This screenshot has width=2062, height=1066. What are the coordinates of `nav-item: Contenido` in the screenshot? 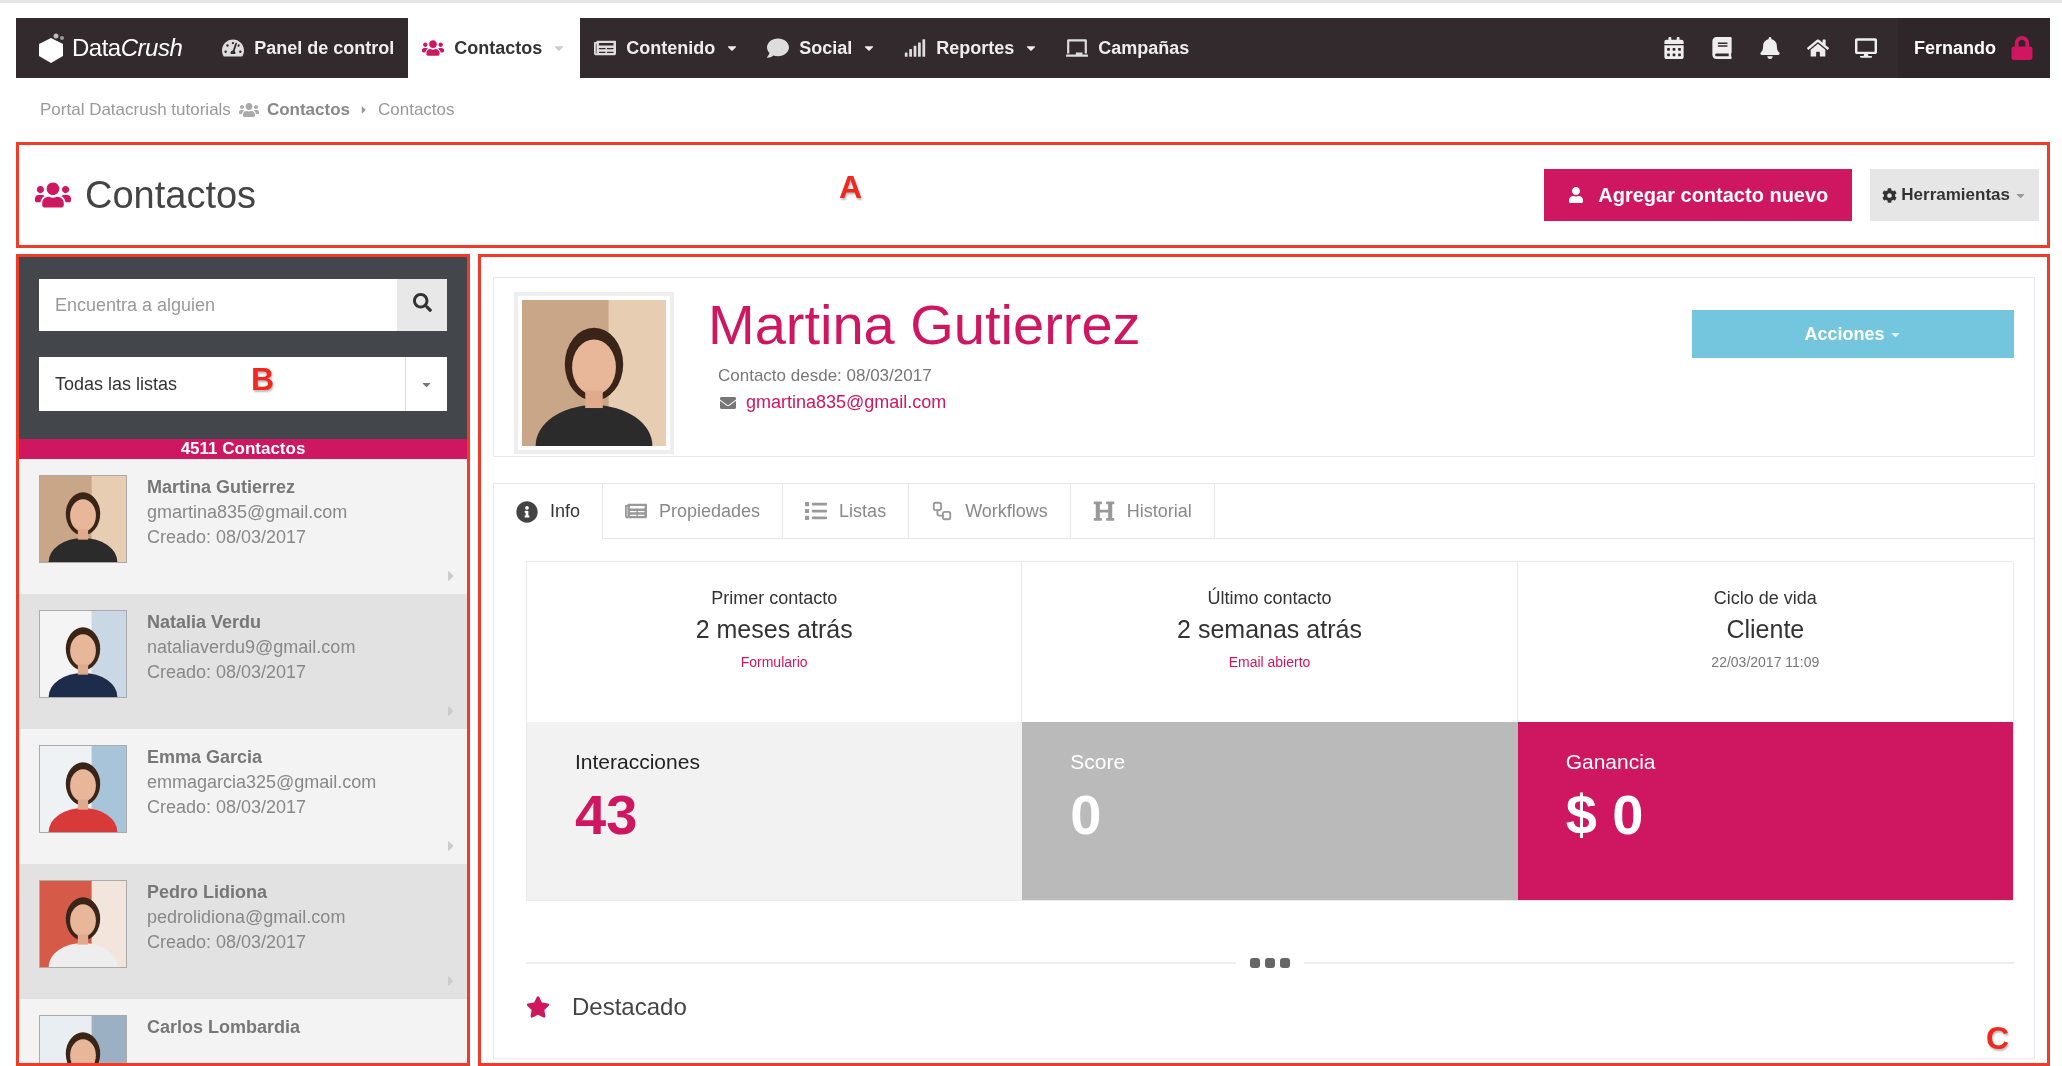 It's located at (667, 48).